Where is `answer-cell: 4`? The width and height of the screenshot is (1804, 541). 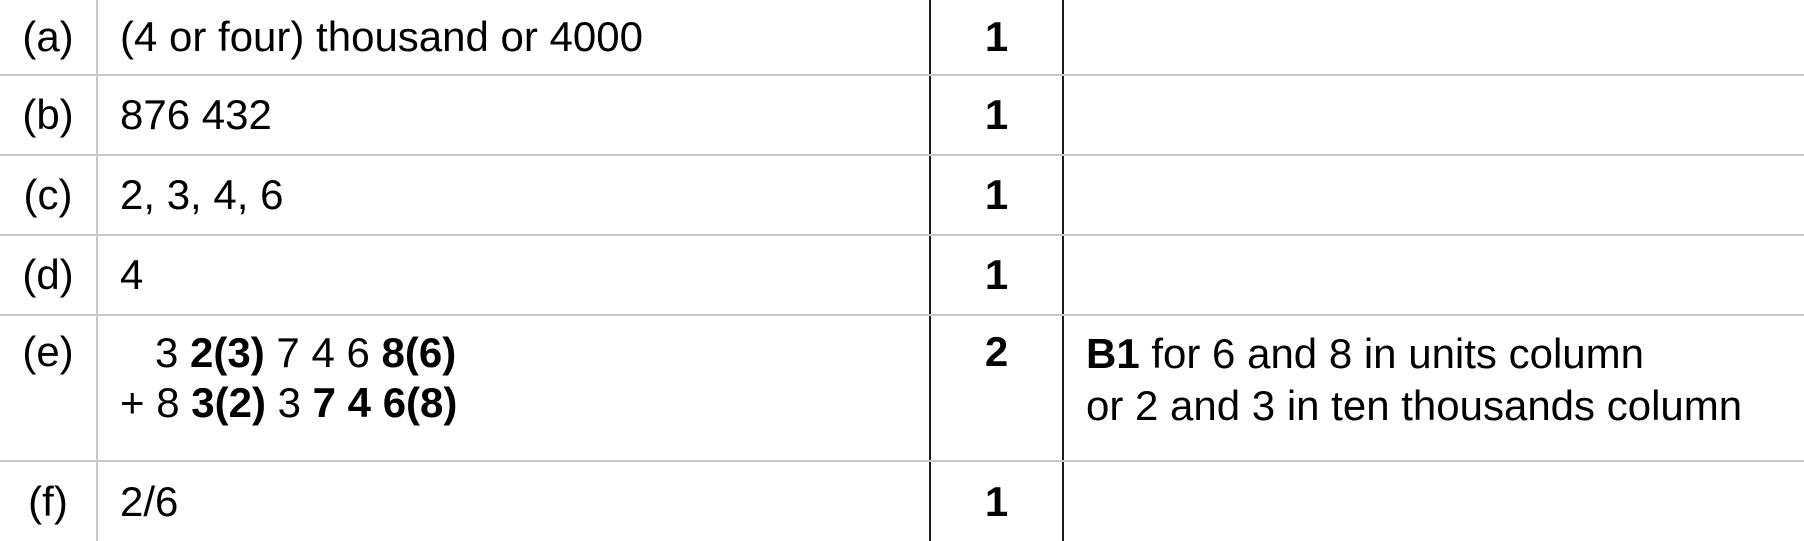
answer-cell: 4 is located at coordinates (514, 275).